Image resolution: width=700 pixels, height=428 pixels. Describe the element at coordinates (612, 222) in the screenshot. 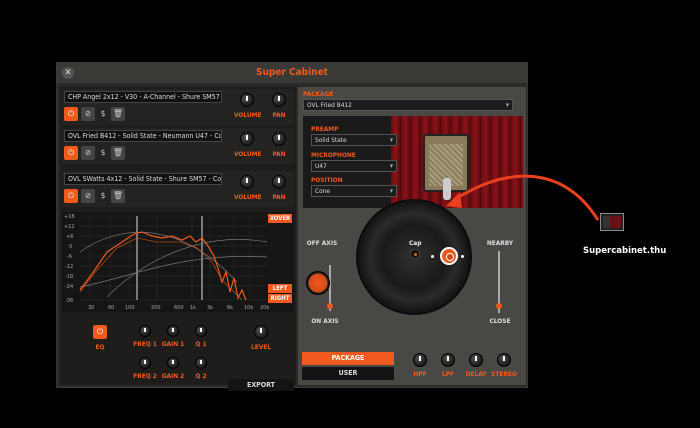

I see `file-thumbnail-icon` at that location.